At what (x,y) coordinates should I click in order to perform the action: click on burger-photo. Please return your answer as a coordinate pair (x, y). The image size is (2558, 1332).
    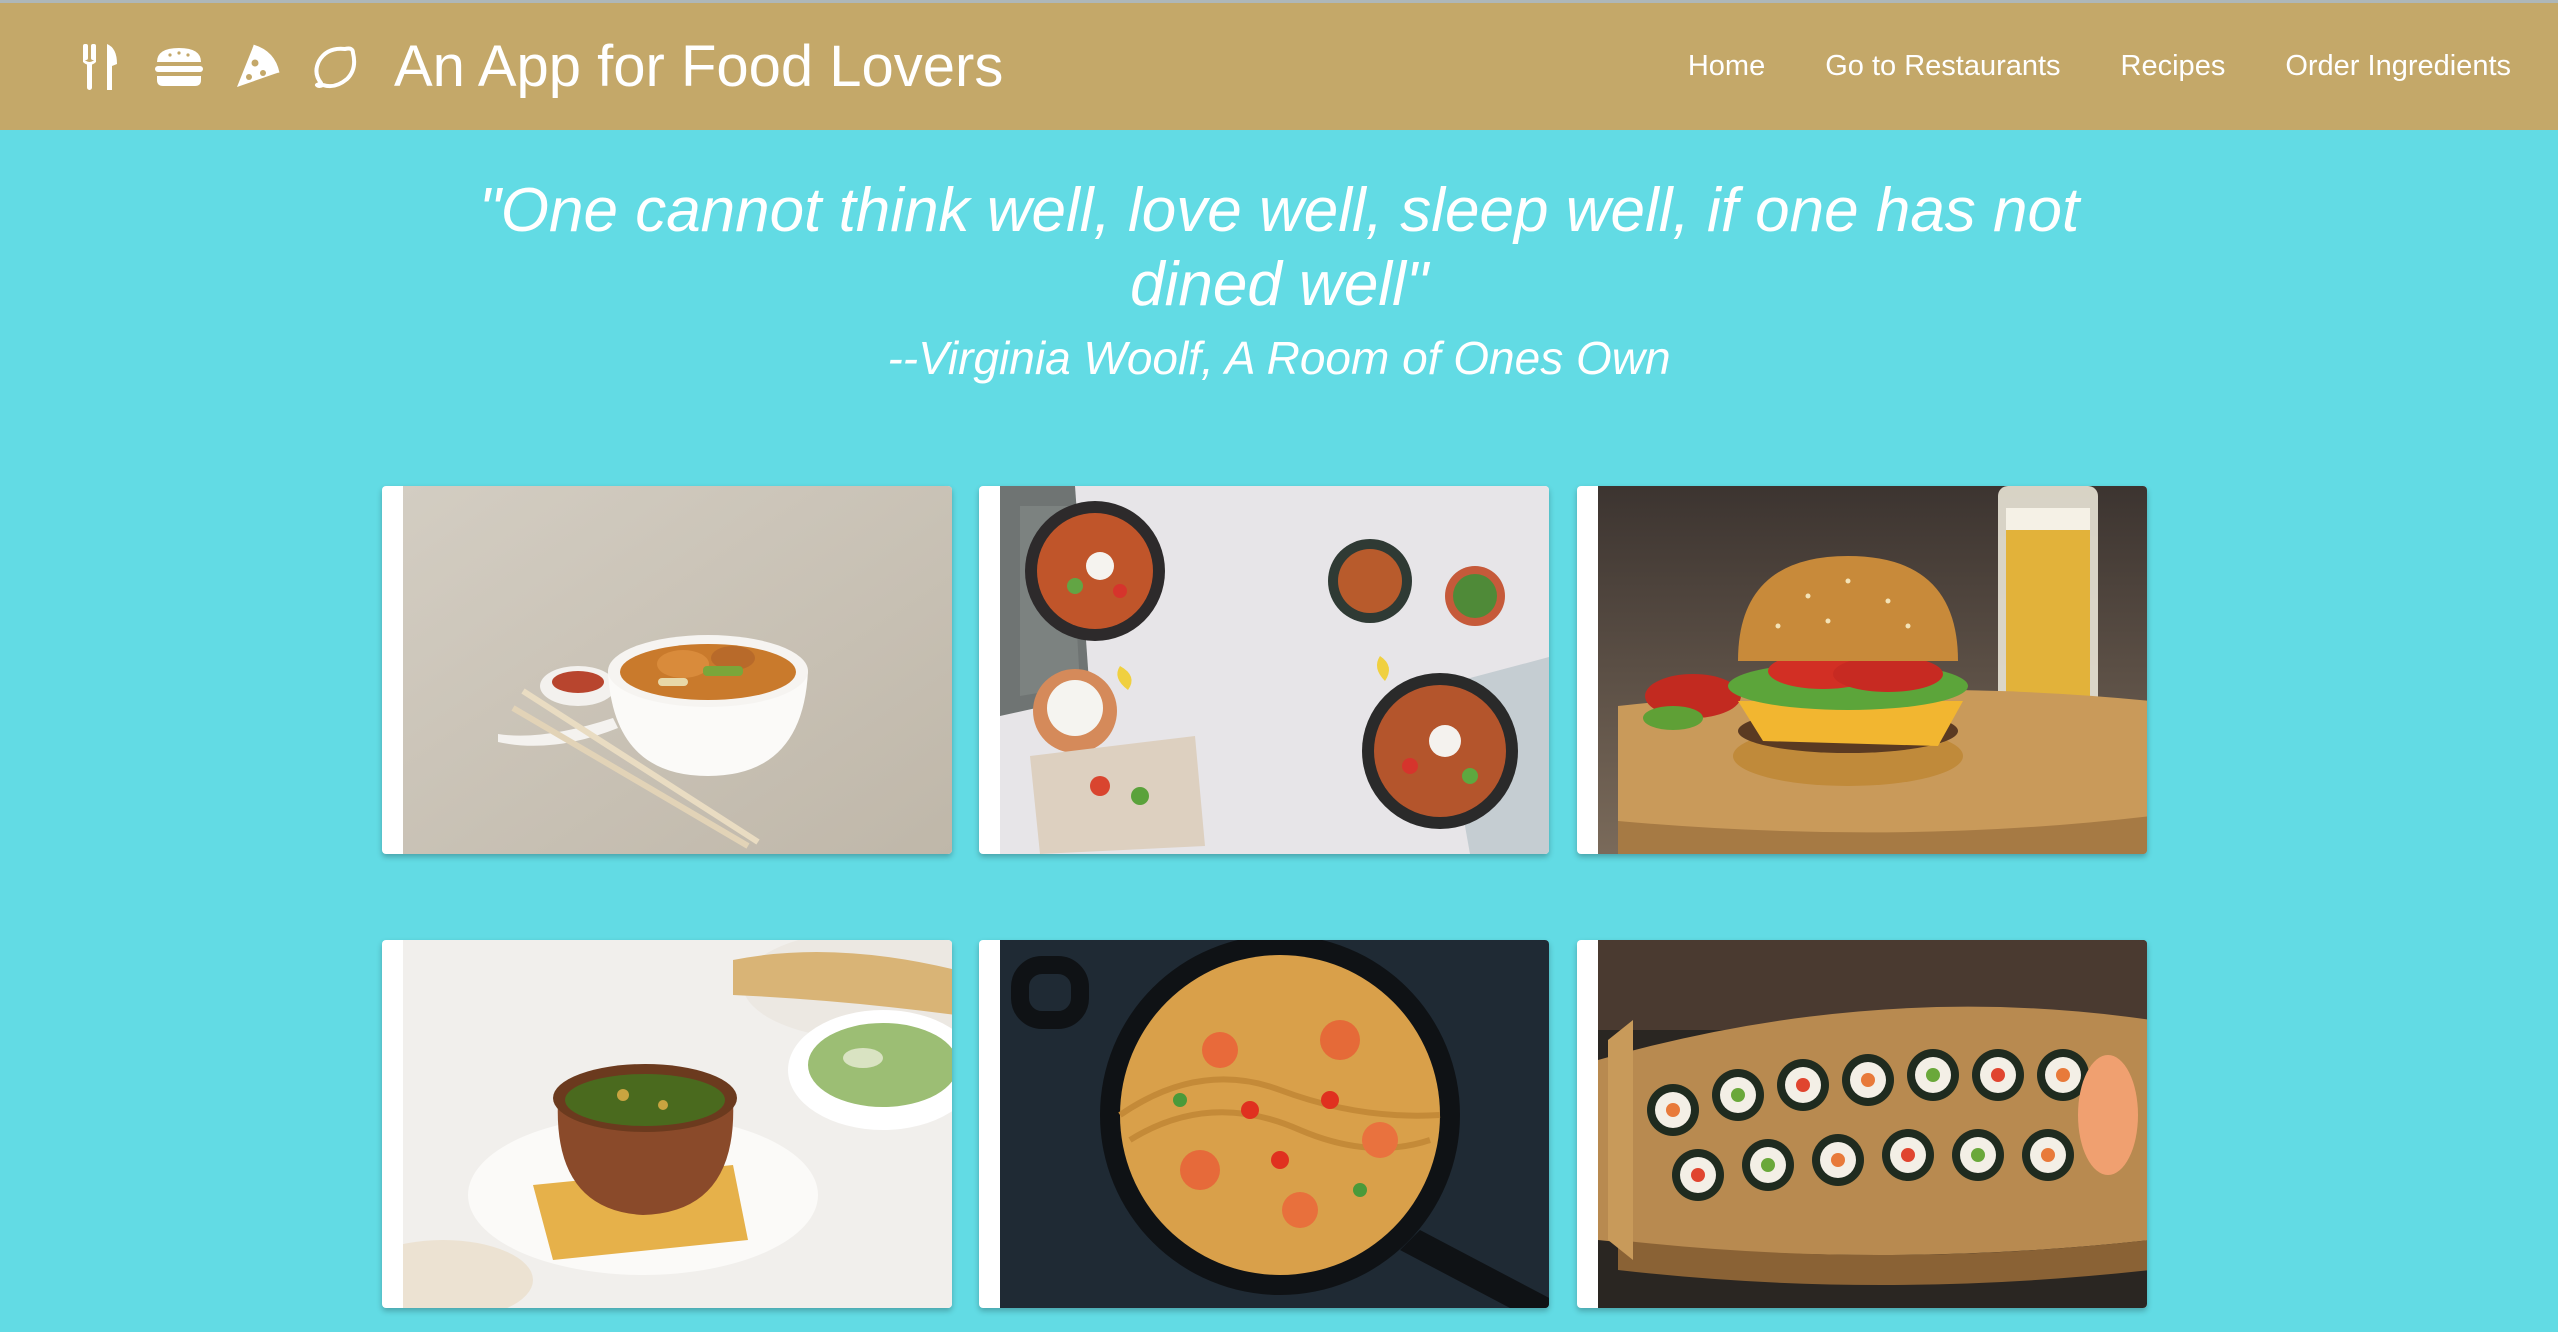
    Looking at the image, I should click on (1872, 670).